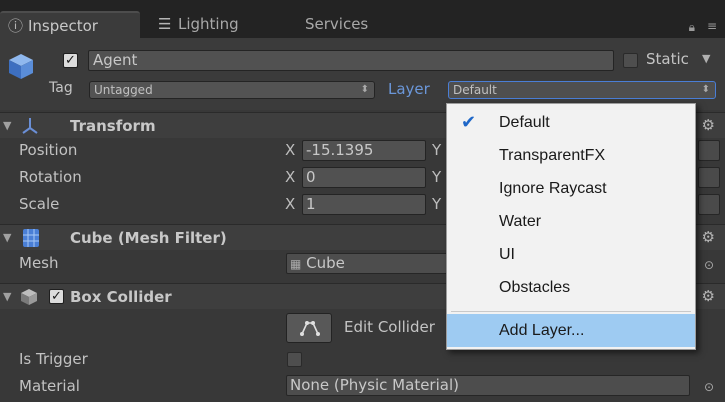 The height and width of the screenshot is (402, 725). What do you see at coordinates (553, 188) in the screenshot?
I see `menu-item-label: Ignore Raycast` at bounding box center [553, 188].